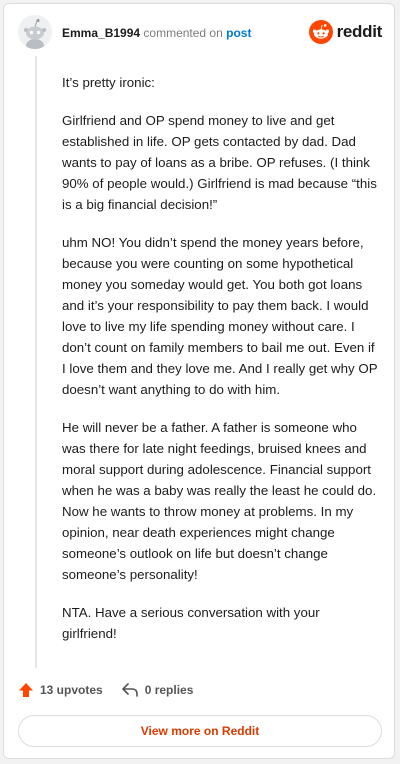 This screenshot has height=764, width=400. Describe the element at coordinates (36, 362) in the screenshot. I see `thread-line` at that location.